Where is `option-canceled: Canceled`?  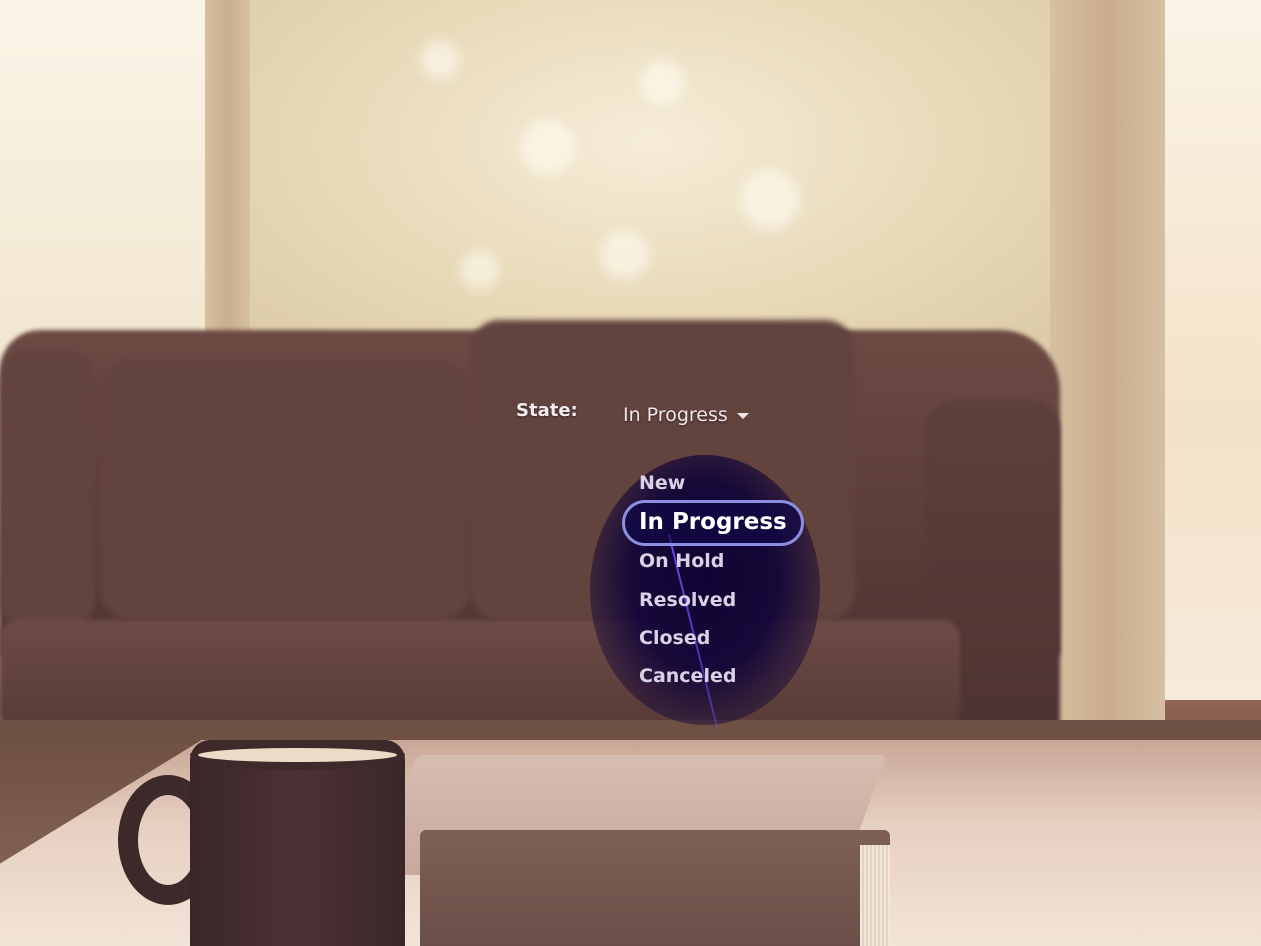 option-canceled: Canceled is located at coordinates (687, 676).